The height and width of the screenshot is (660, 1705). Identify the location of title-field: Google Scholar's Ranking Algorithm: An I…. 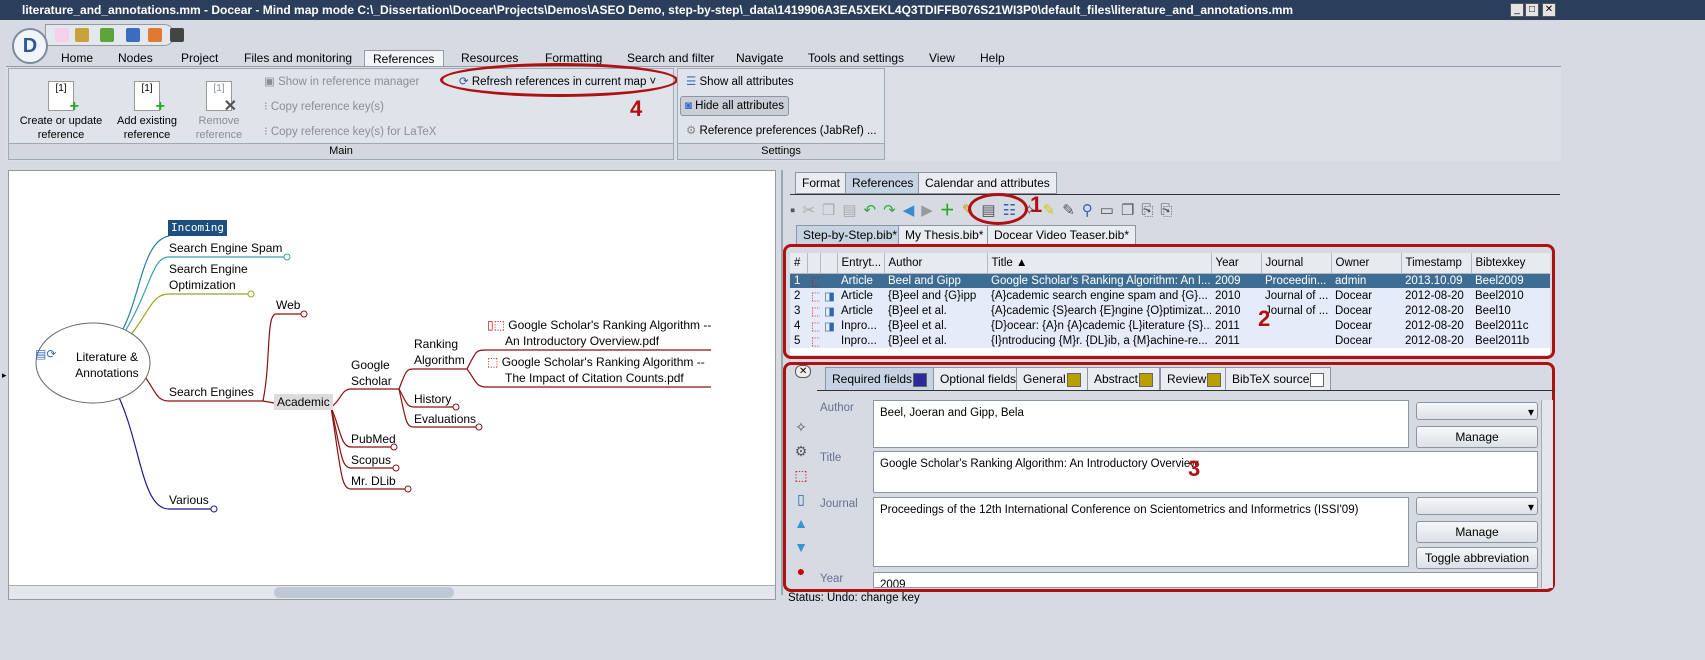
(1205, 472).